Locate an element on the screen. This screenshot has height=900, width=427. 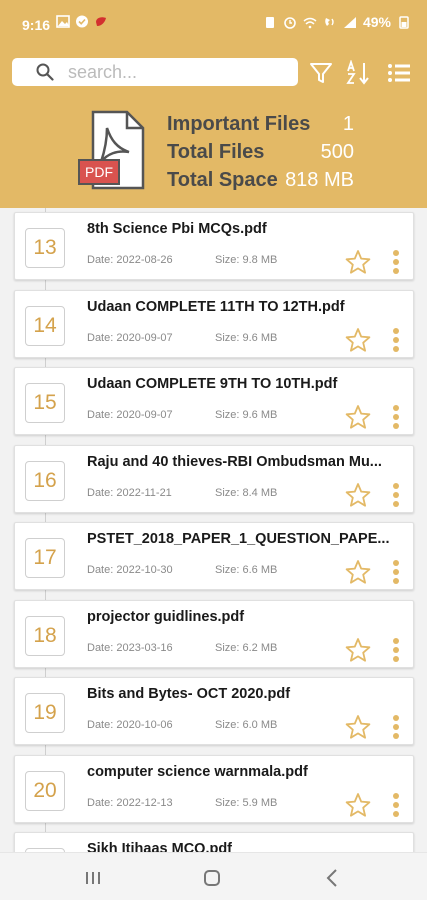
file-name: projector guidlines.pdf is located at coordinates (166, 616).